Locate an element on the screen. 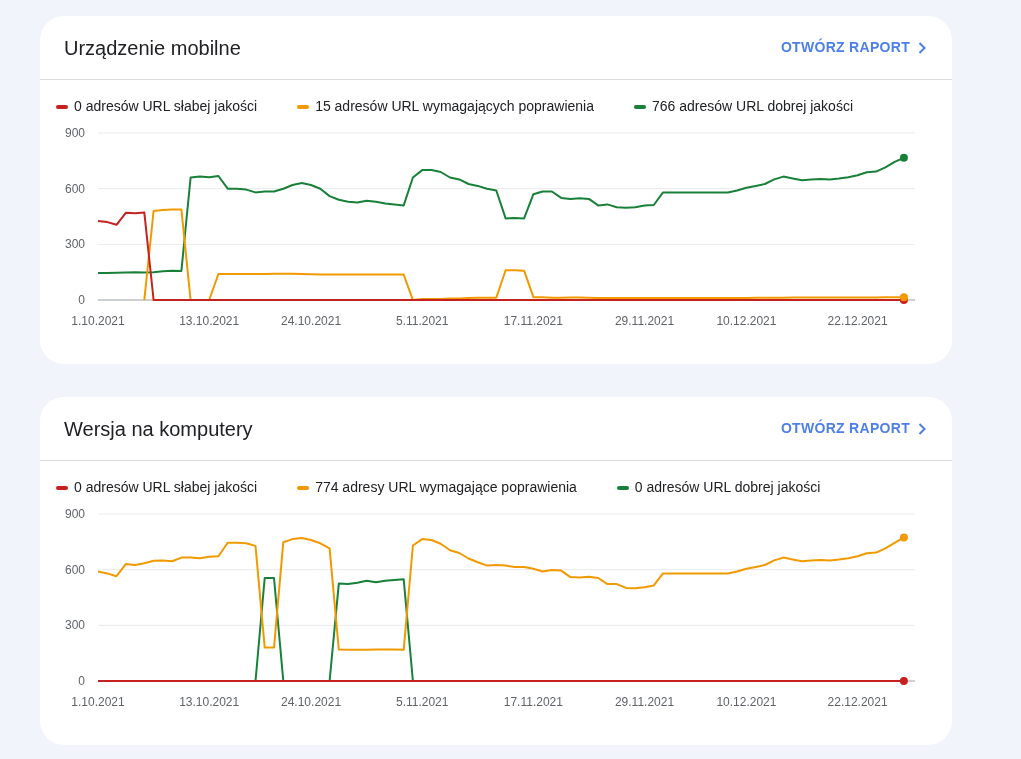  legend-label: 15 adresów URL wymagających poprawienia is located at coordinates (454, 106).